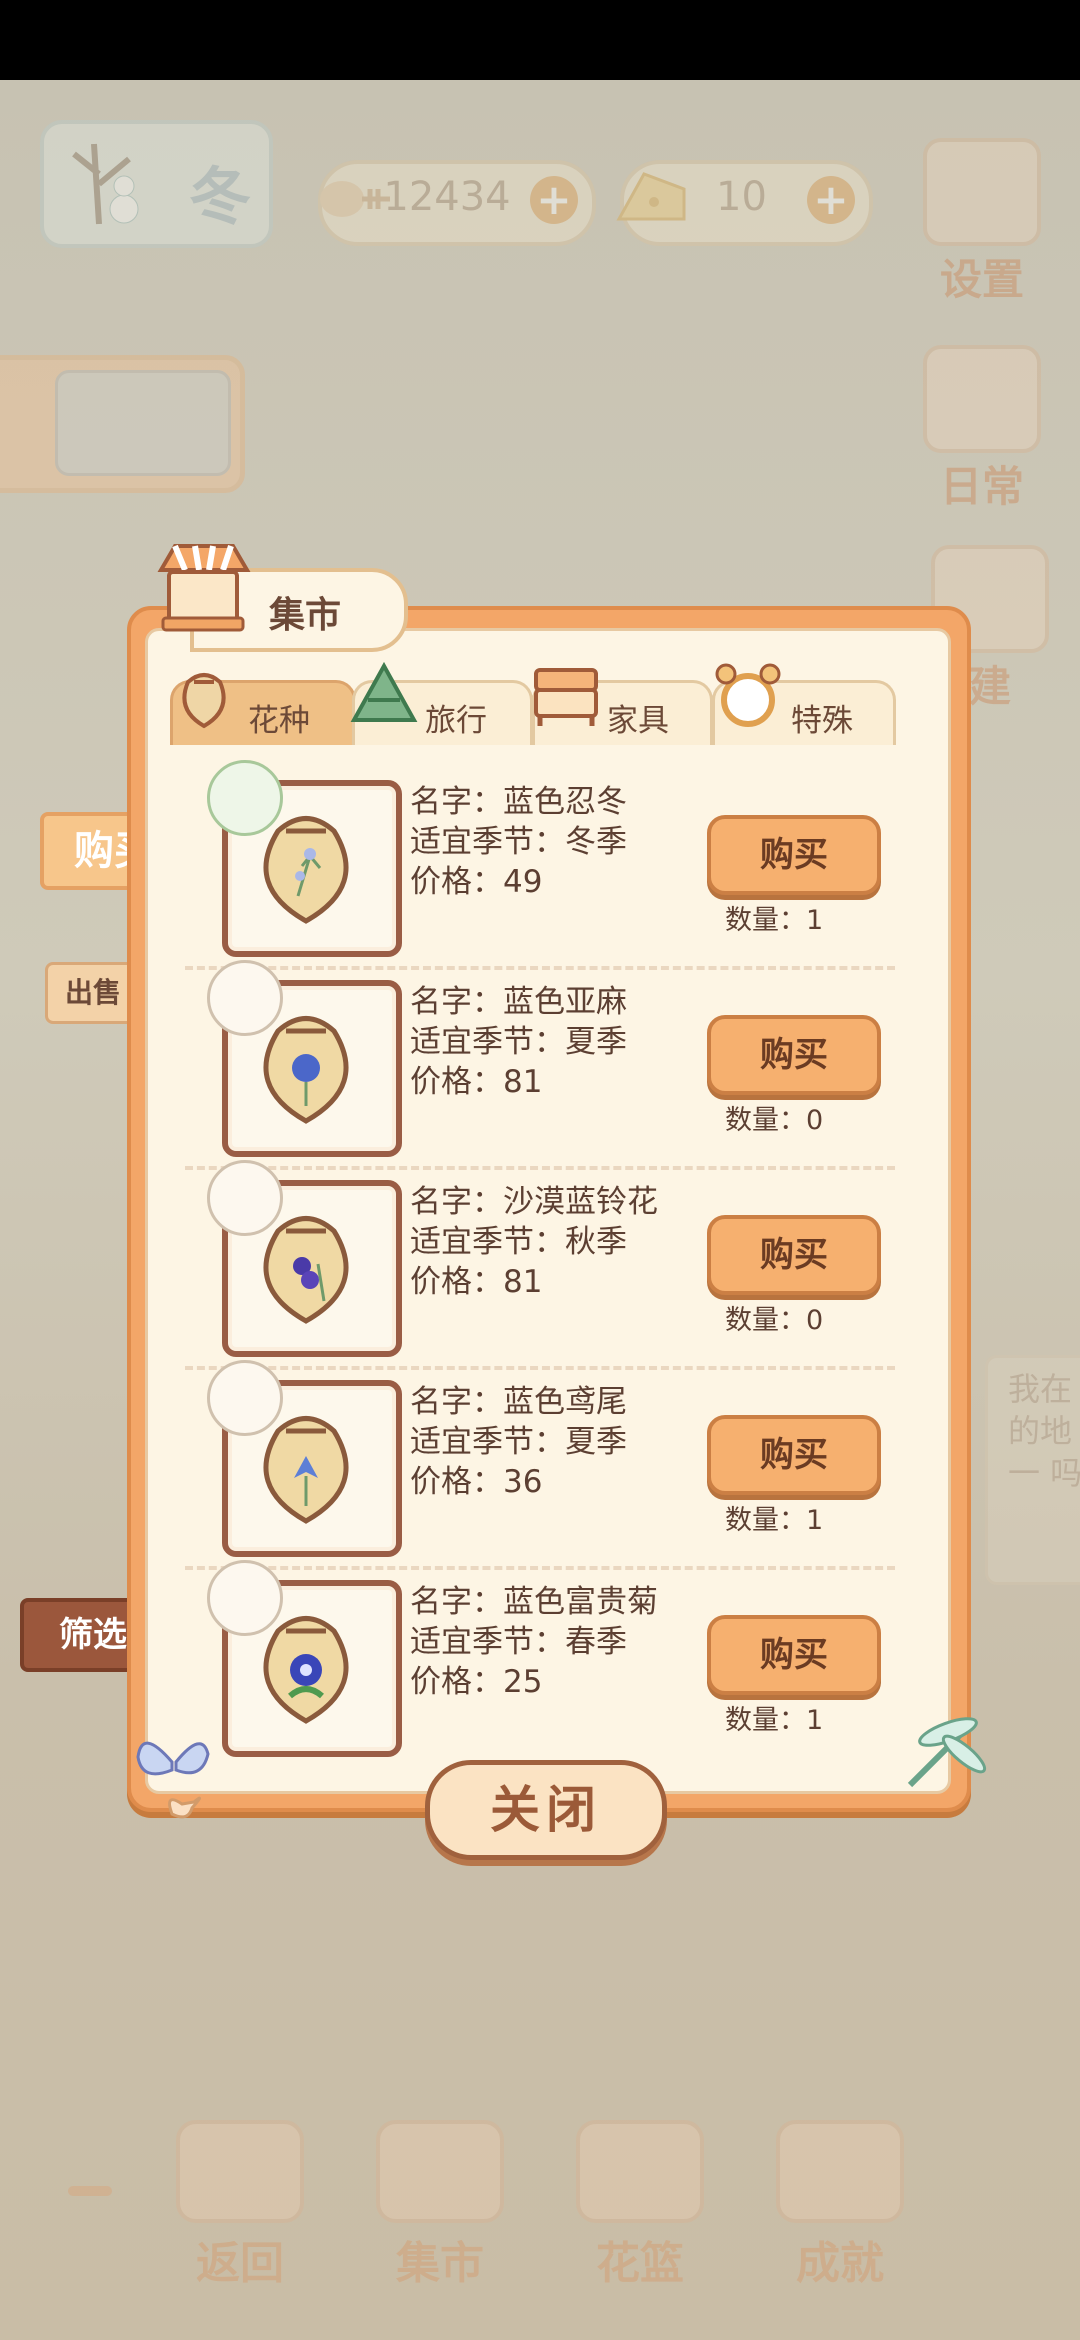 The height and width of the screenshot is (2340, 1080). I want to click on list-item: 名字：沙漠蓝铃花 适宜季节：秋季 价格：81 购买 数量：0, so click(540, 1265).